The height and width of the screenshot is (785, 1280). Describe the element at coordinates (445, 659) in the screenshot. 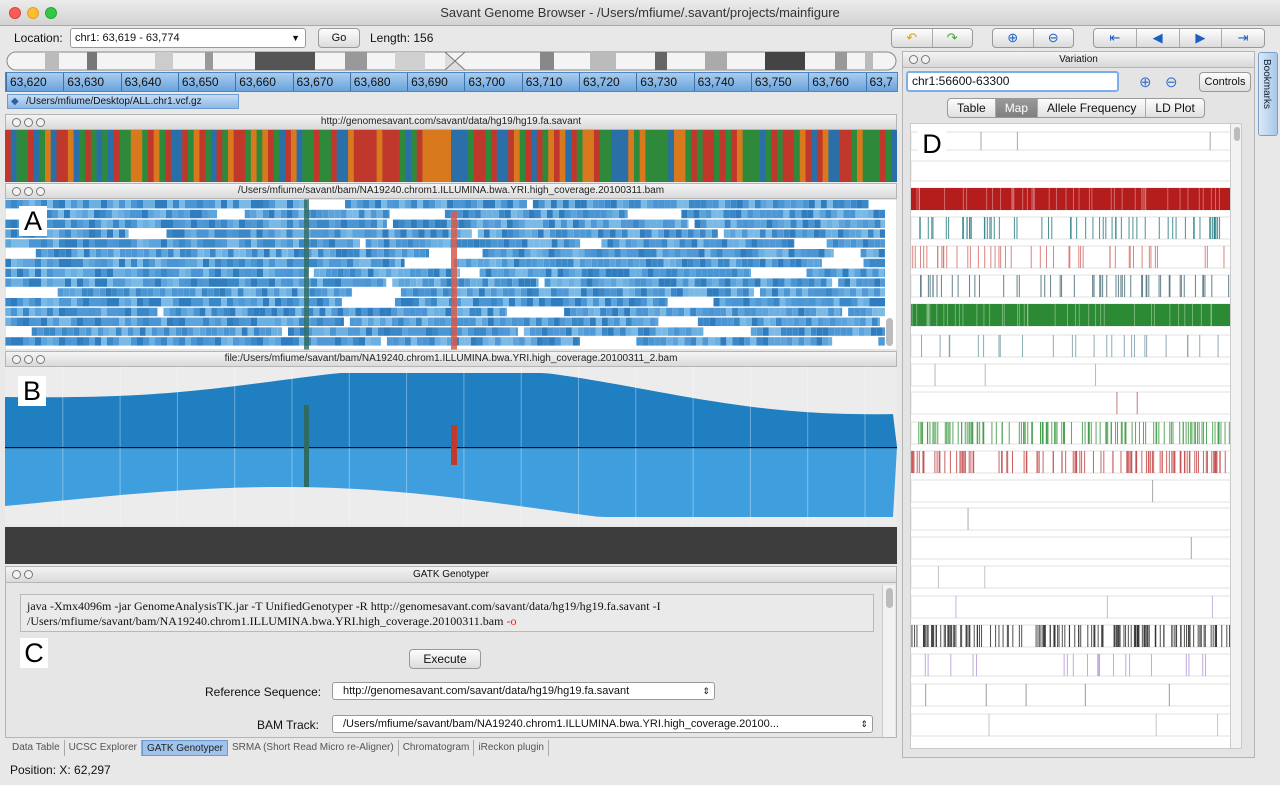

I see `execute-button: Execute` at that location.